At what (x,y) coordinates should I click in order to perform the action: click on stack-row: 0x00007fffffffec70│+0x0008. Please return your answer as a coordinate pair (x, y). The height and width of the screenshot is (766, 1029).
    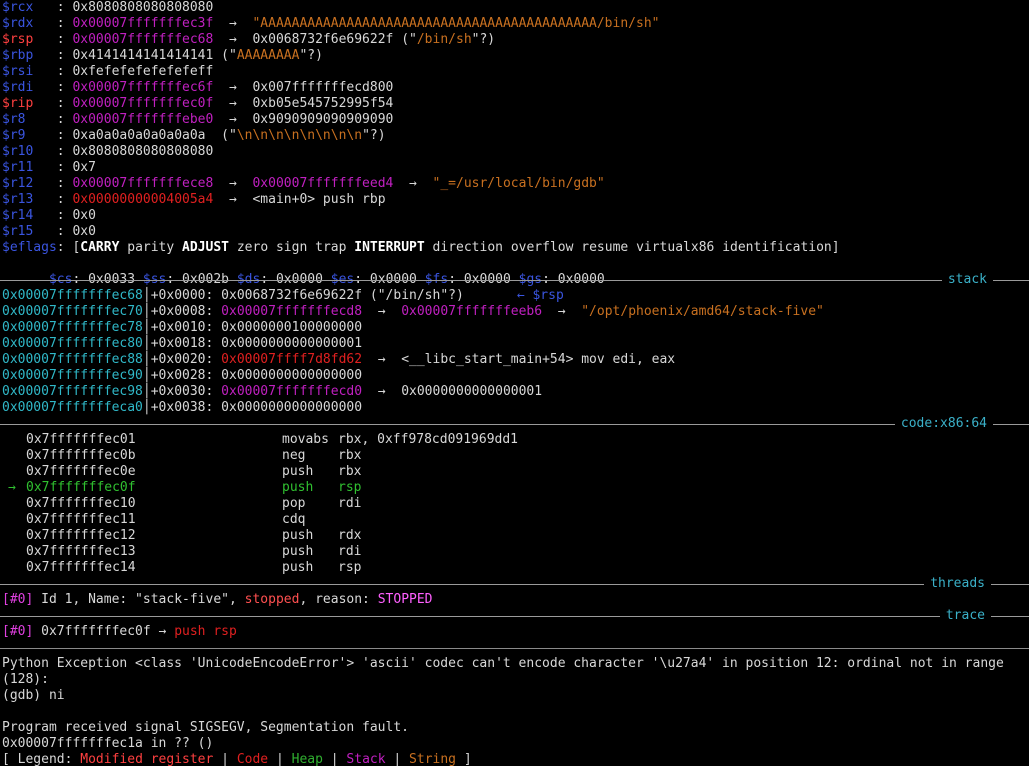
    Looking at the image, I should click on (413, 312).